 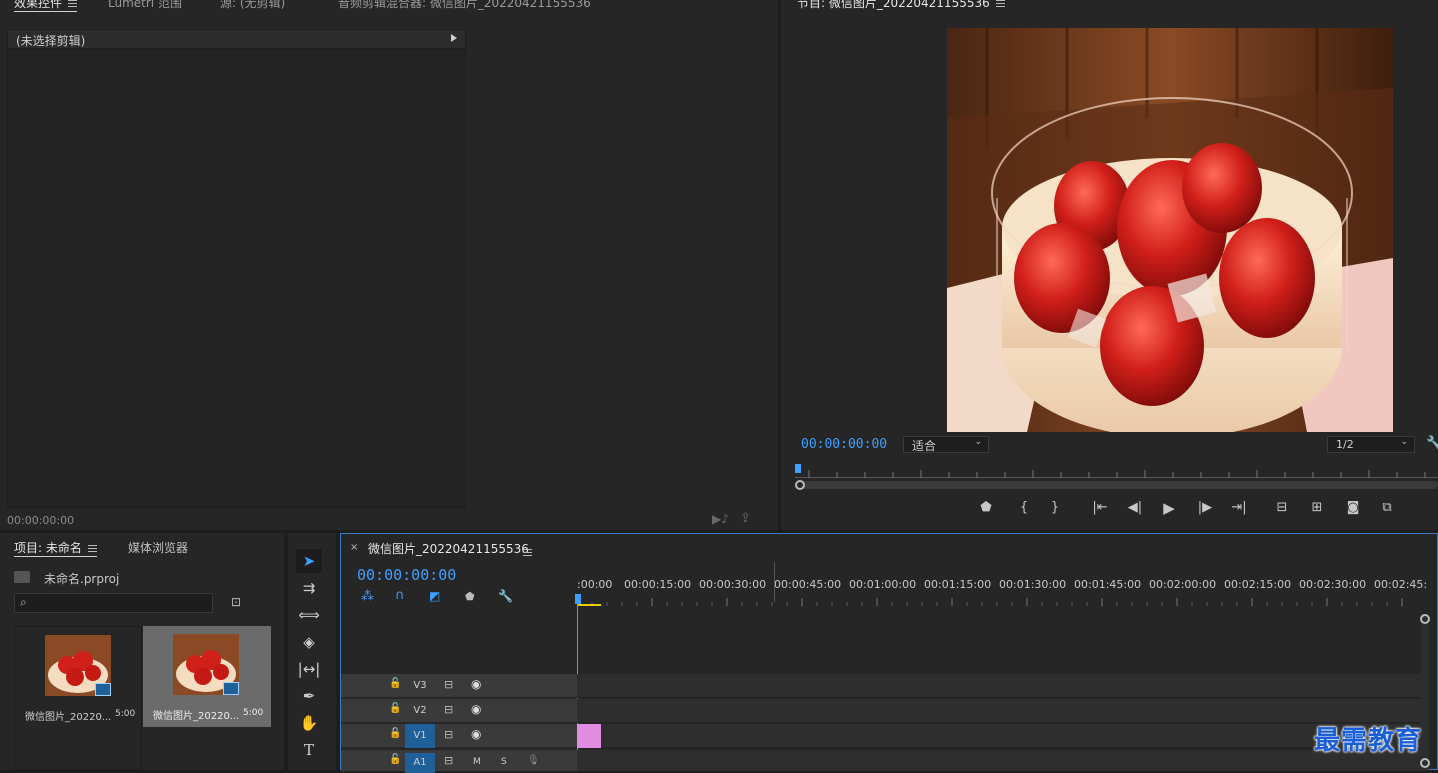 What do you see at coordinates (1116, 471) in the screenshot?
I see `program-mini-ruler` at bounding box center [1116, 471].